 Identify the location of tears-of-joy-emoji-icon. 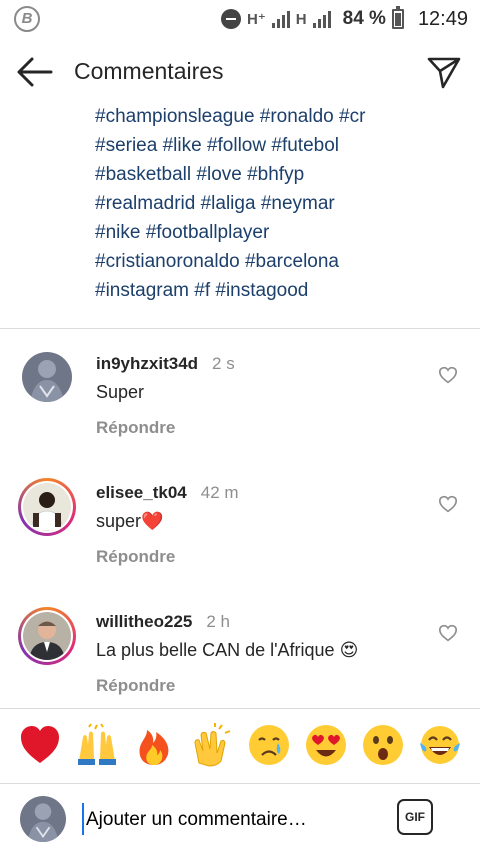
(440, 745).